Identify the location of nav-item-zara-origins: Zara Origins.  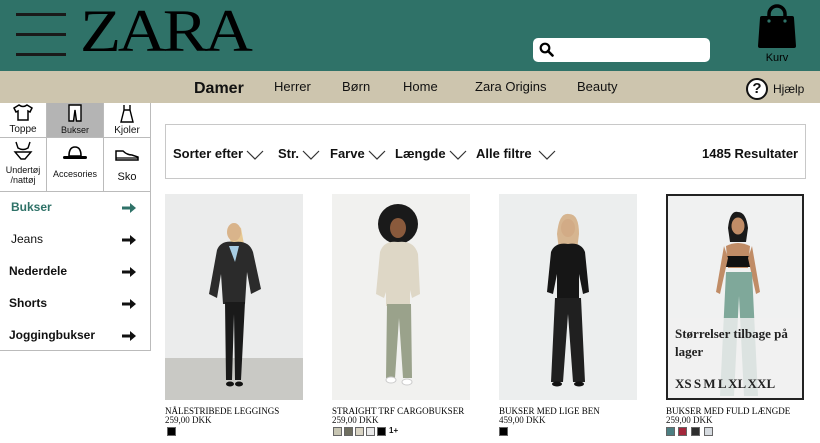
(511, 86).